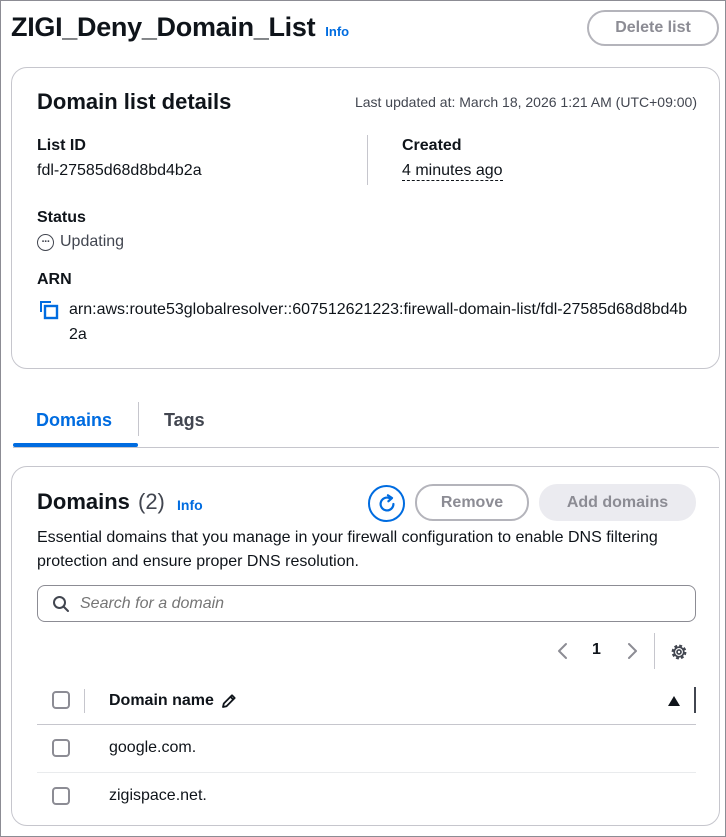 The image size is (726, 837). I want to click on domain-name-cell: zigispace.net., so click(158, 795).